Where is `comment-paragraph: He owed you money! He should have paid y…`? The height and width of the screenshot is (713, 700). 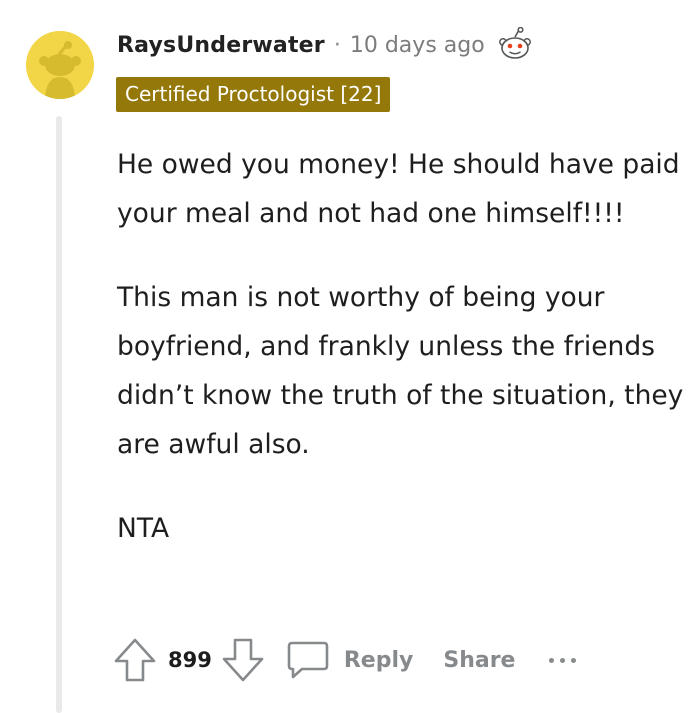 comment-paragraph: He owed you money! He should have paid y… is located at coordinates (398, 189).